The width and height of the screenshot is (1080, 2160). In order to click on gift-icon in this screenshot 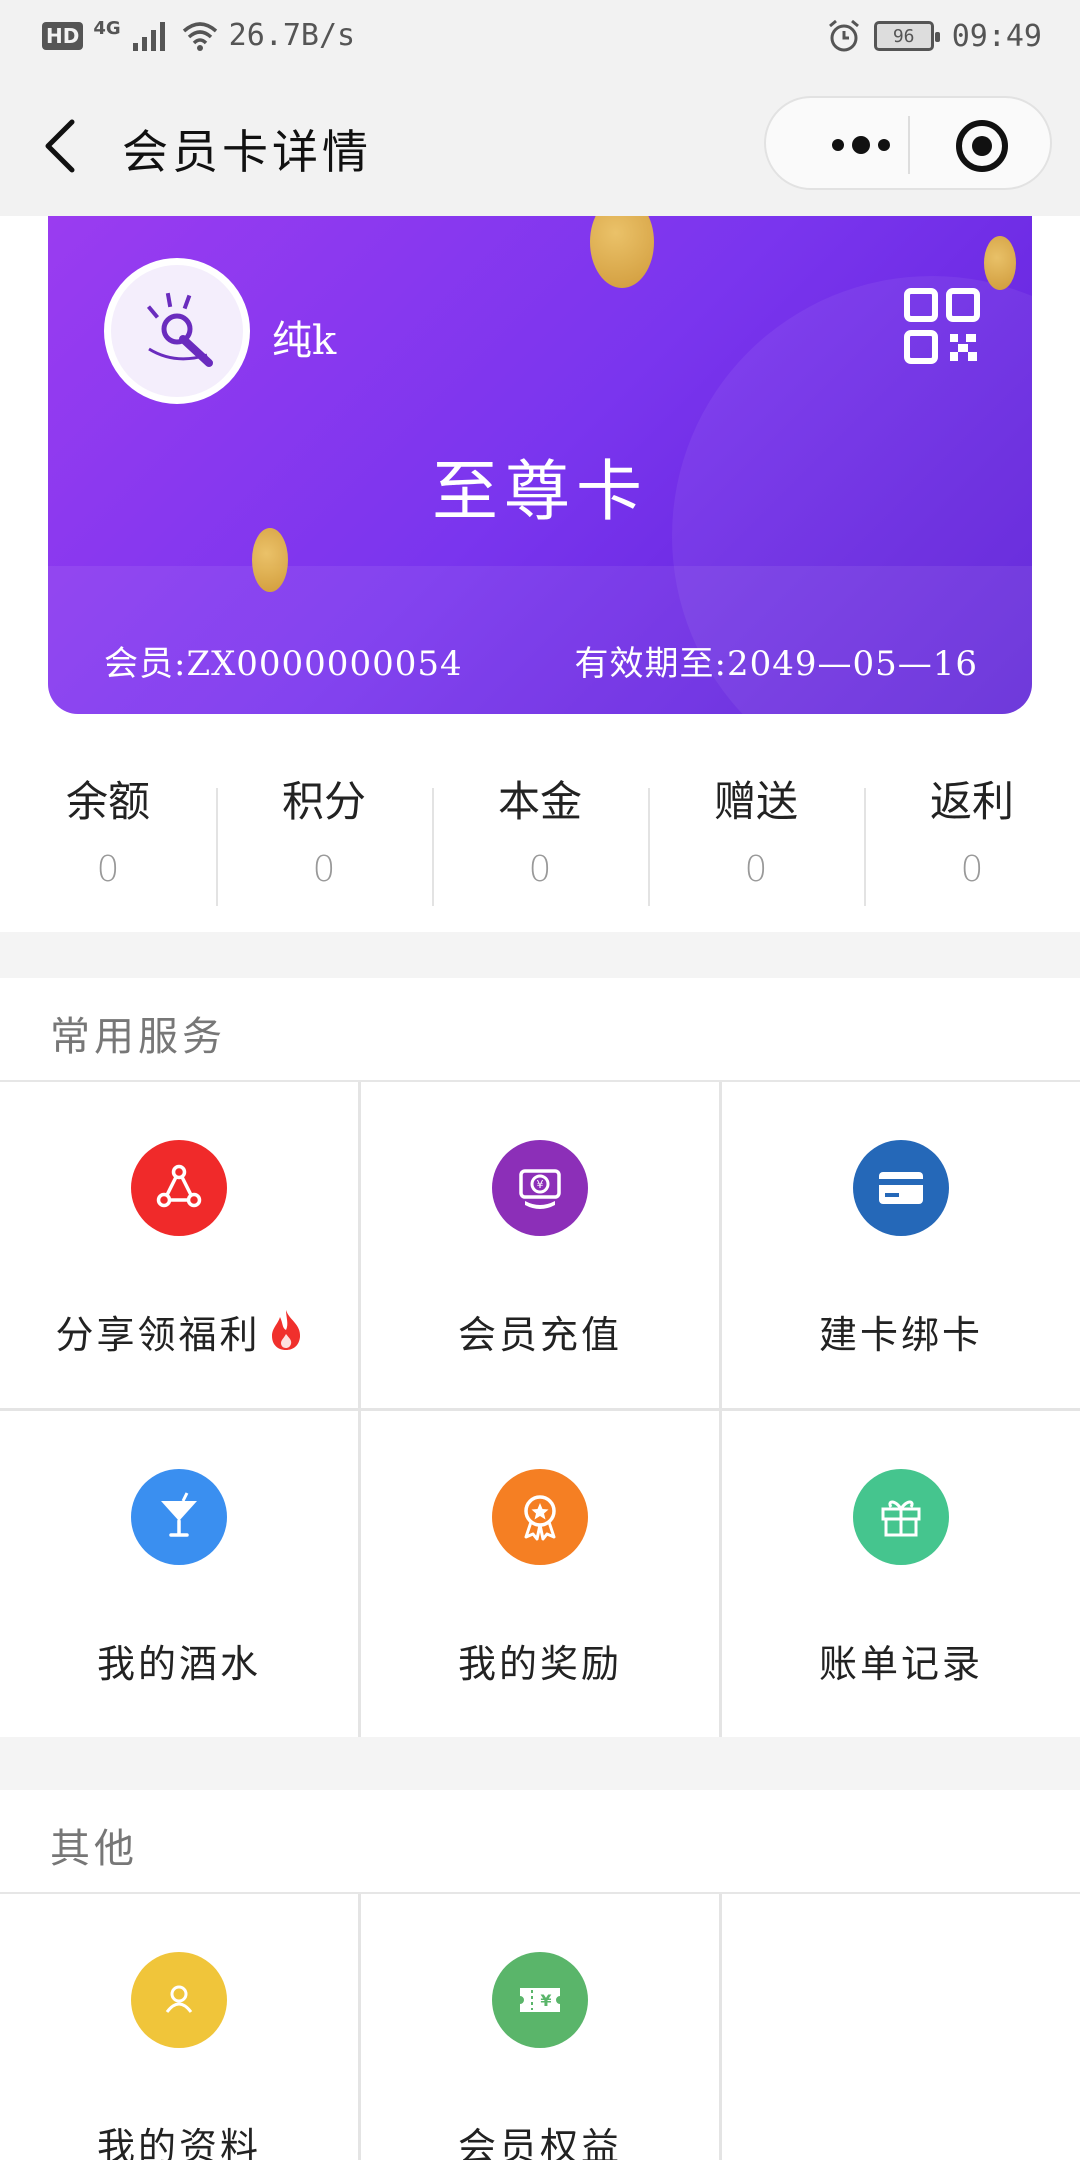, I will do `click(901, 1517)`.